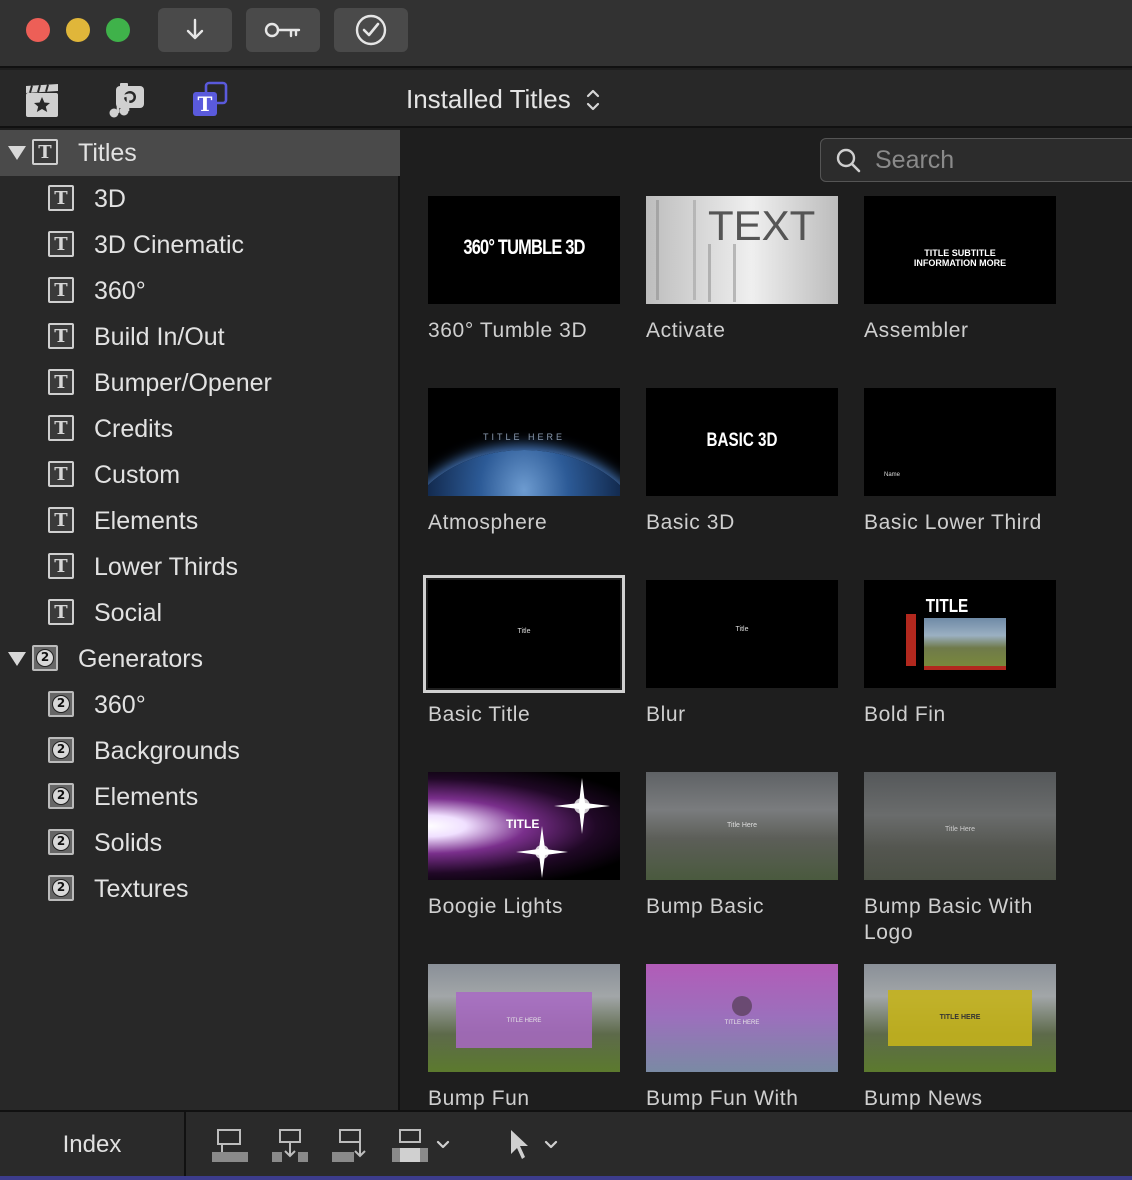  Describe the element at coordinates (960, 258) in the screenshot. I see `thumbnail-text: TITLE SUBTITLE INFORMATION MORE` at that location.